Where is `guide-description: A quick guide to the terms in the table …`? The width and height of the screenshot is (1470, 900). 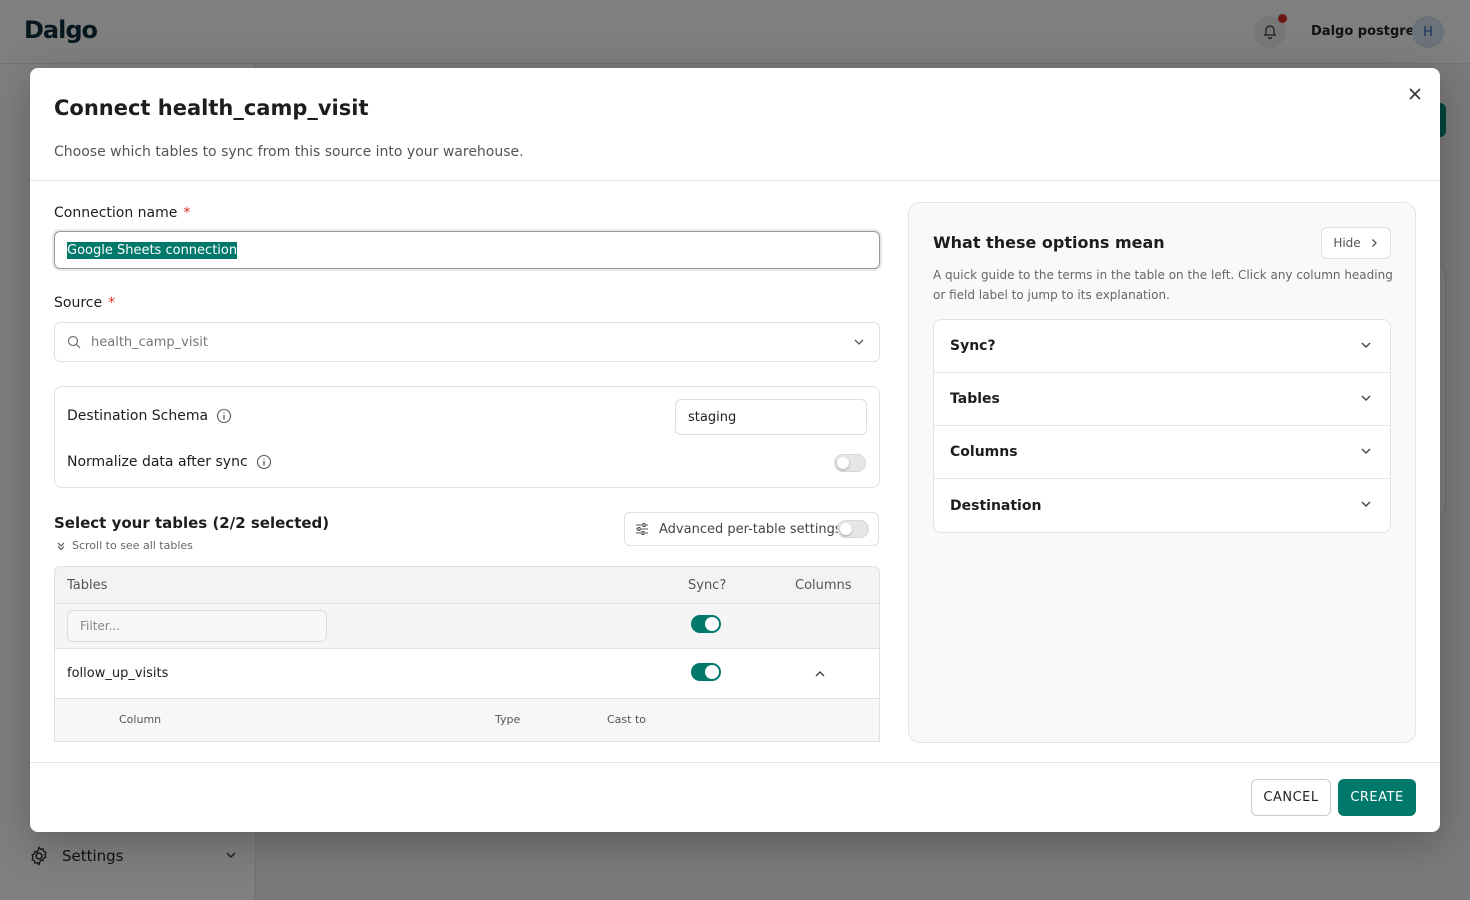
guide-description: A quick guide to the terms in the table … is located at coordinates (1163, 285).